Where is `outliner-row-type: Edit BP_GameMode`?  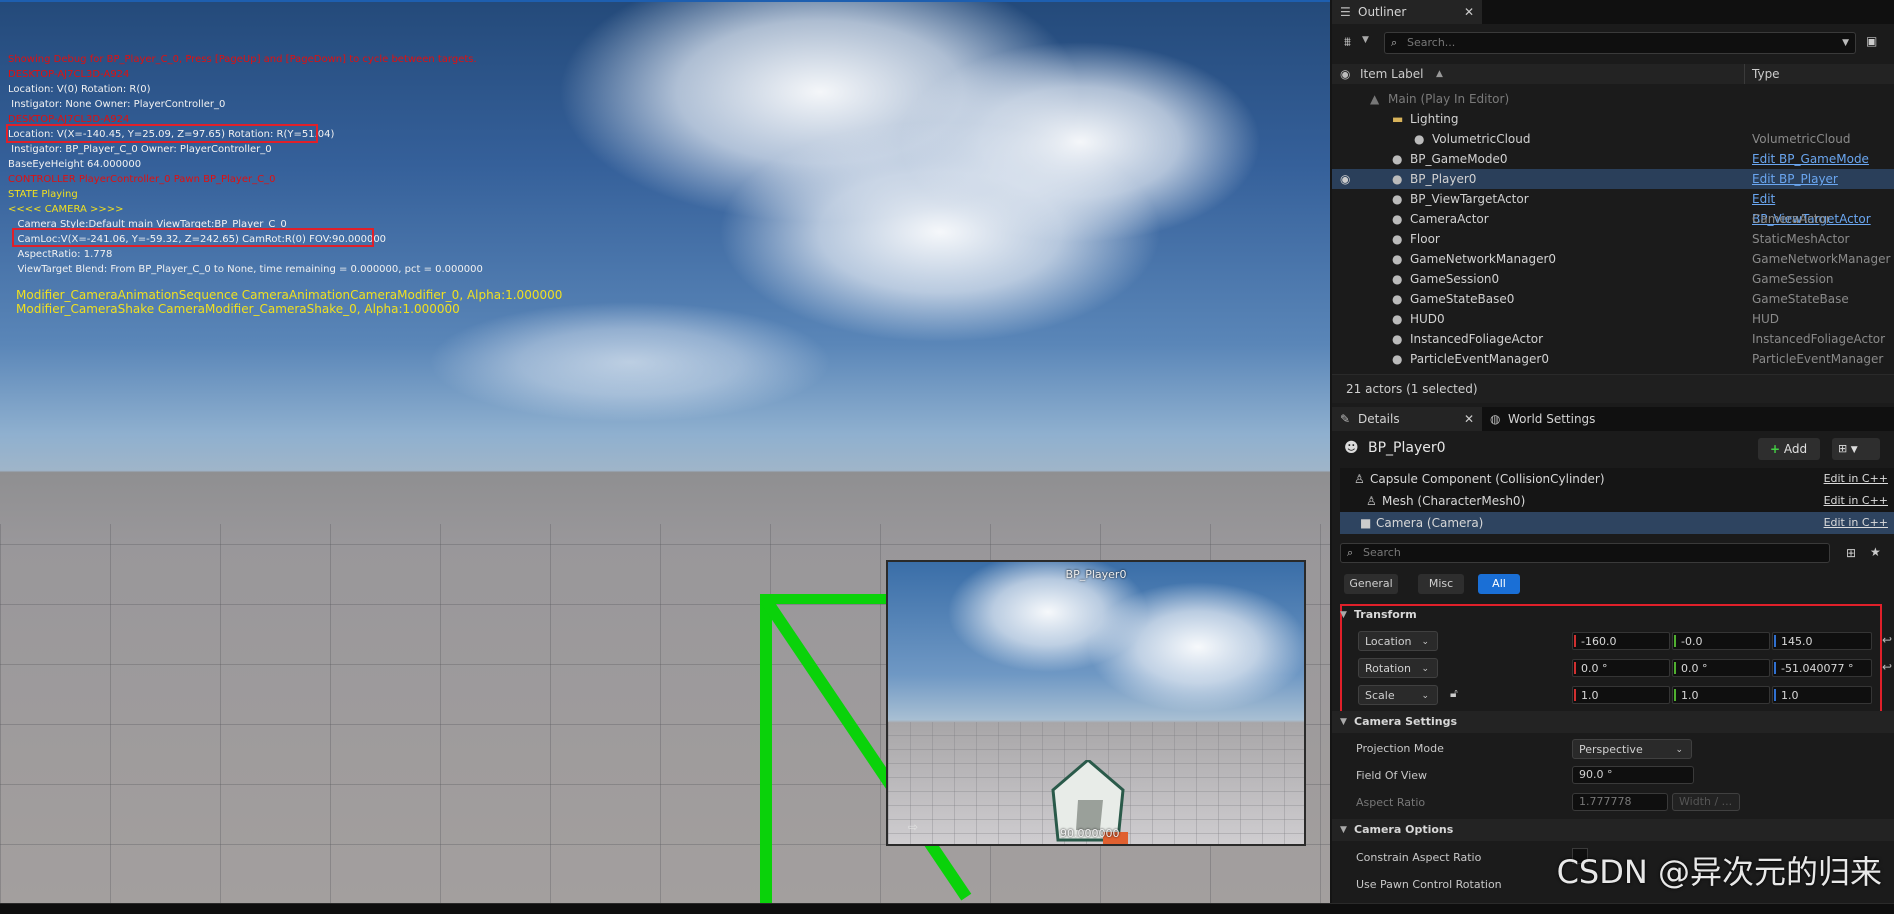 outliner-row-type: Edit BP_GameMode is located at coordinates (1810, 159).